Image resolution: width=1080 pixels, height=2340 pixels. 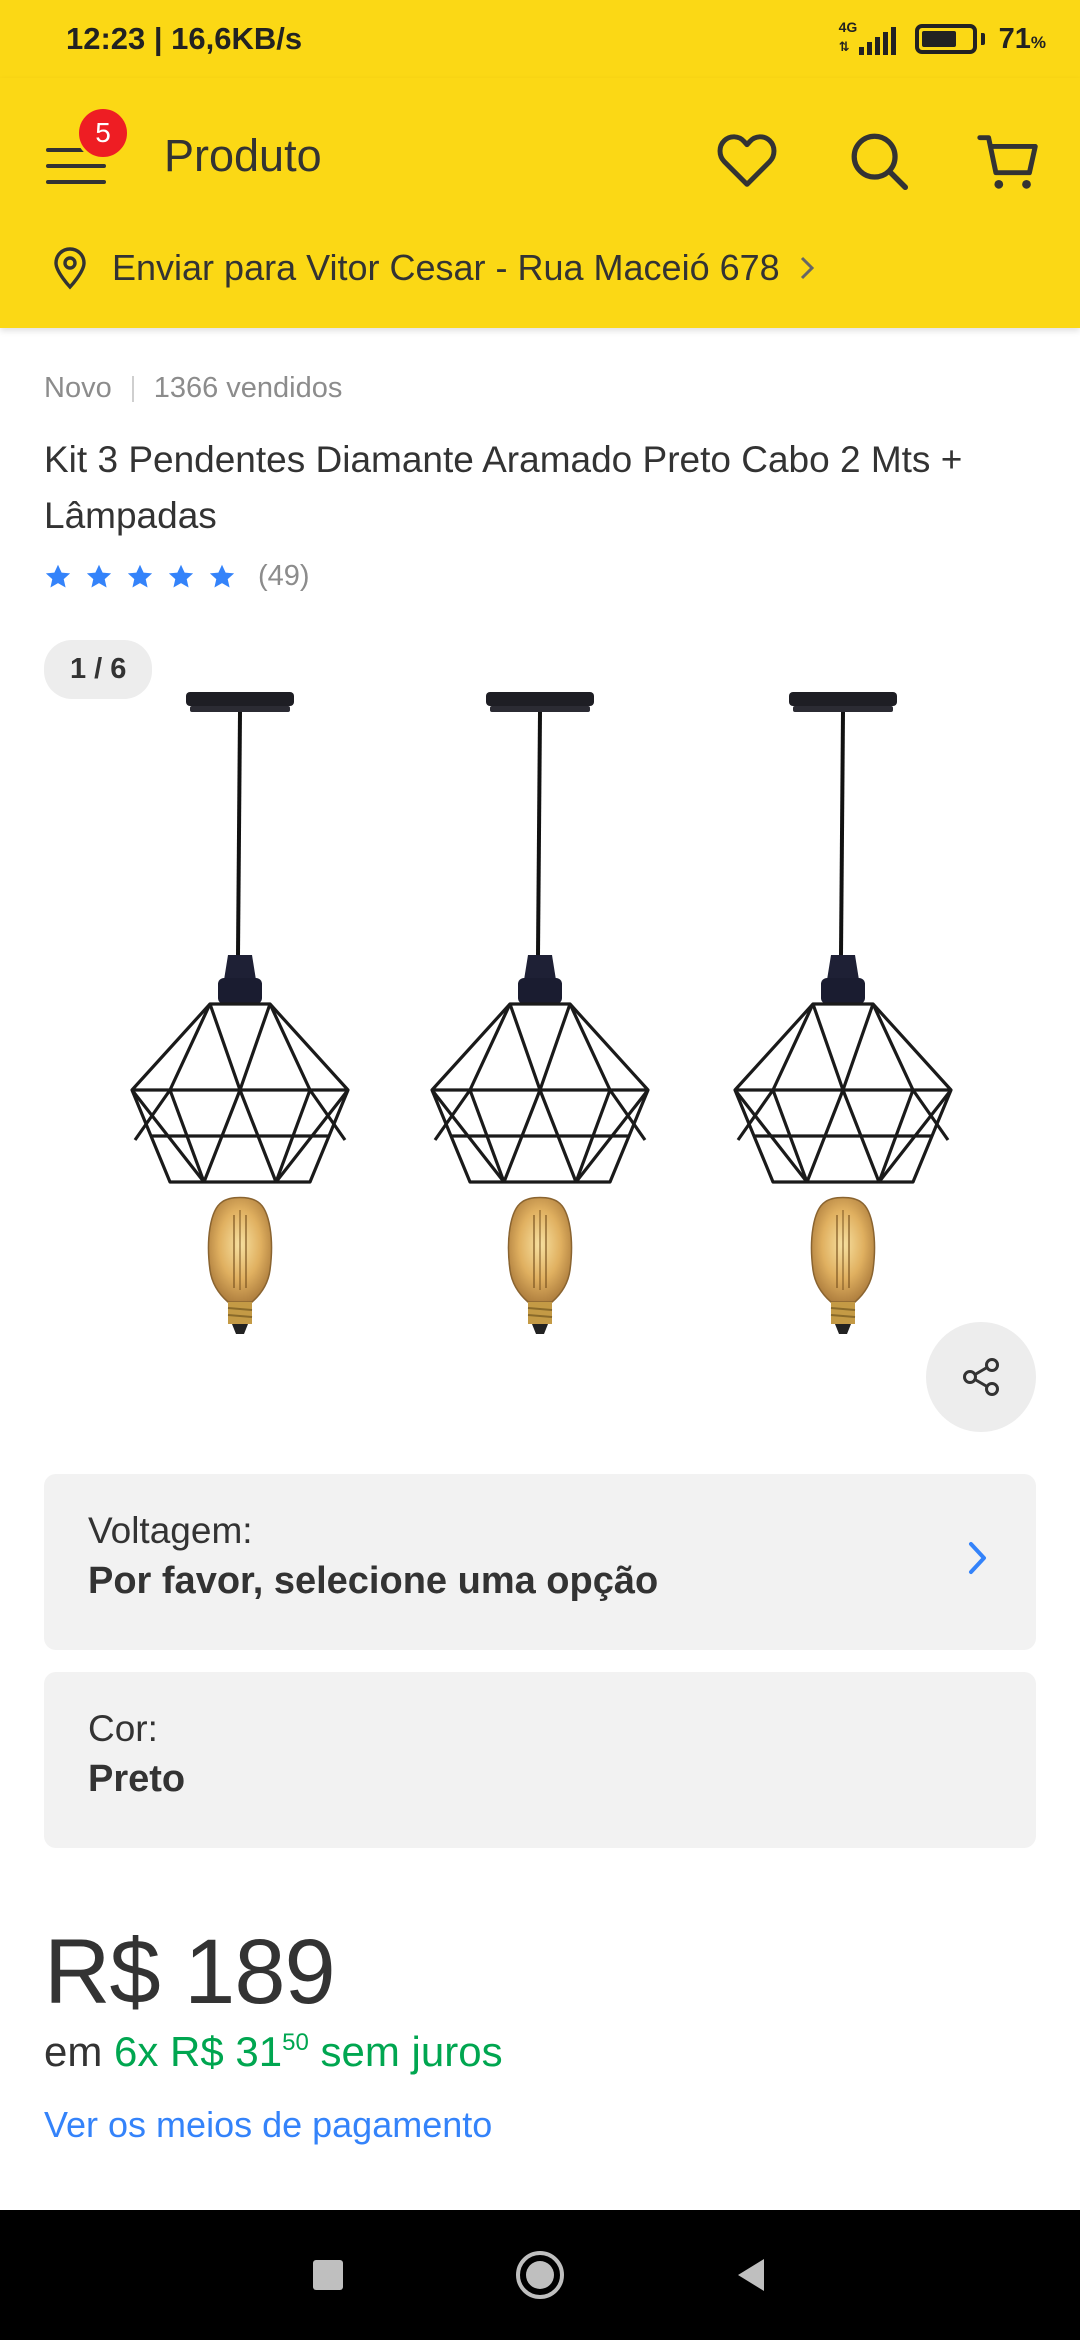 What do you see at coordinates (268, 2125) in the screenshot?
I see `payment-methods-link: Ver os meios de pagamento` at bounding box center [268, 2125].